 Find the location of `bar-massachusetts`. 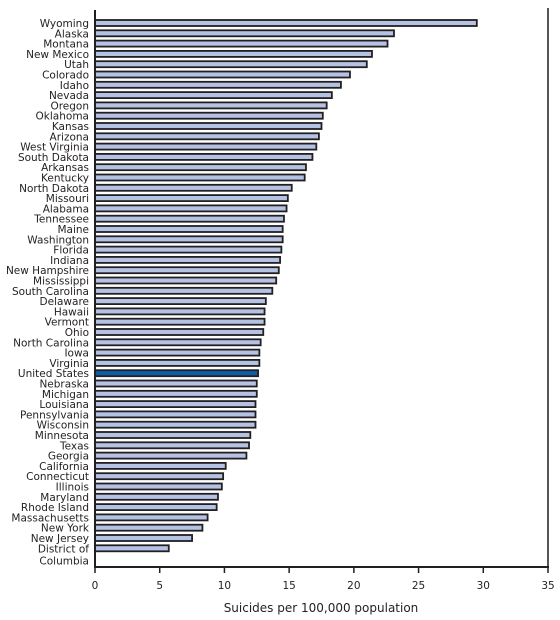

bar-massachusetts is located at coordinates (151, 517).